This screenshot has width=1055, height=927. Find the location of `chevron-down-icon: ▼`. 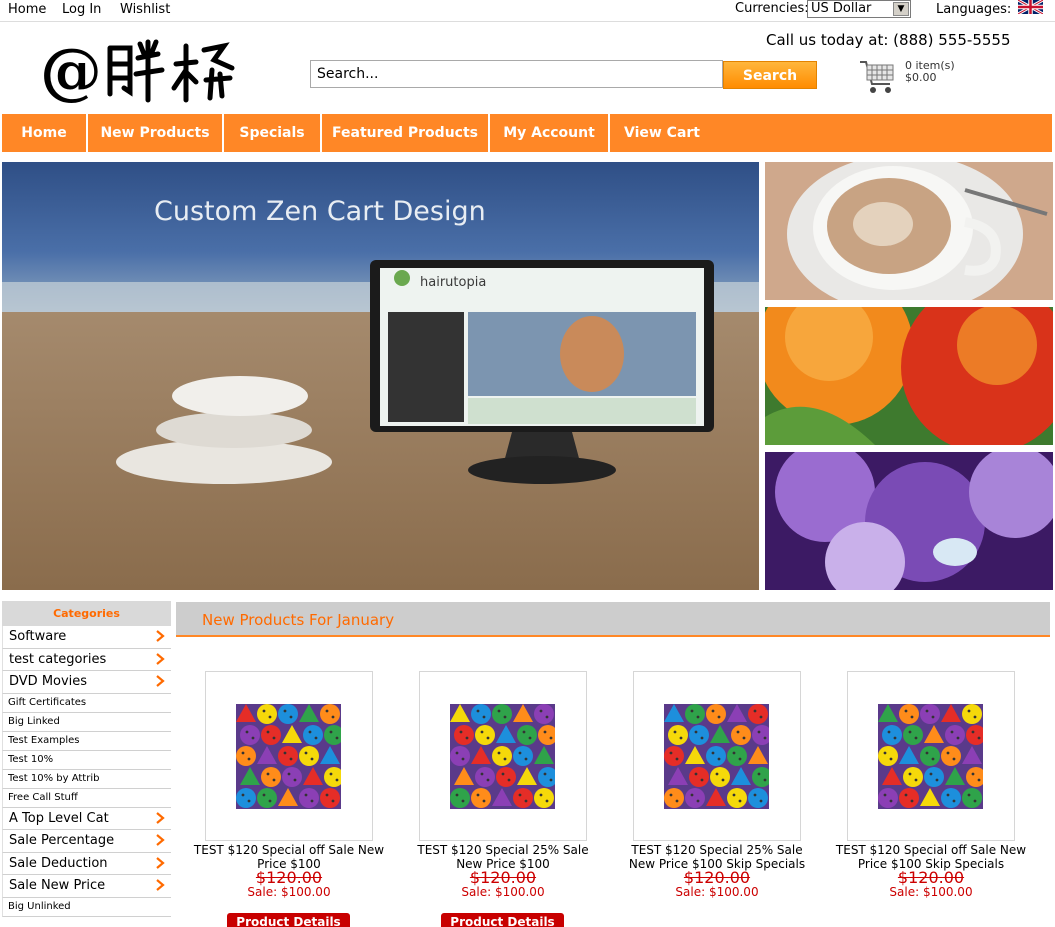

chevron-down-icon: ▼ is located at coordinates (901, 9).